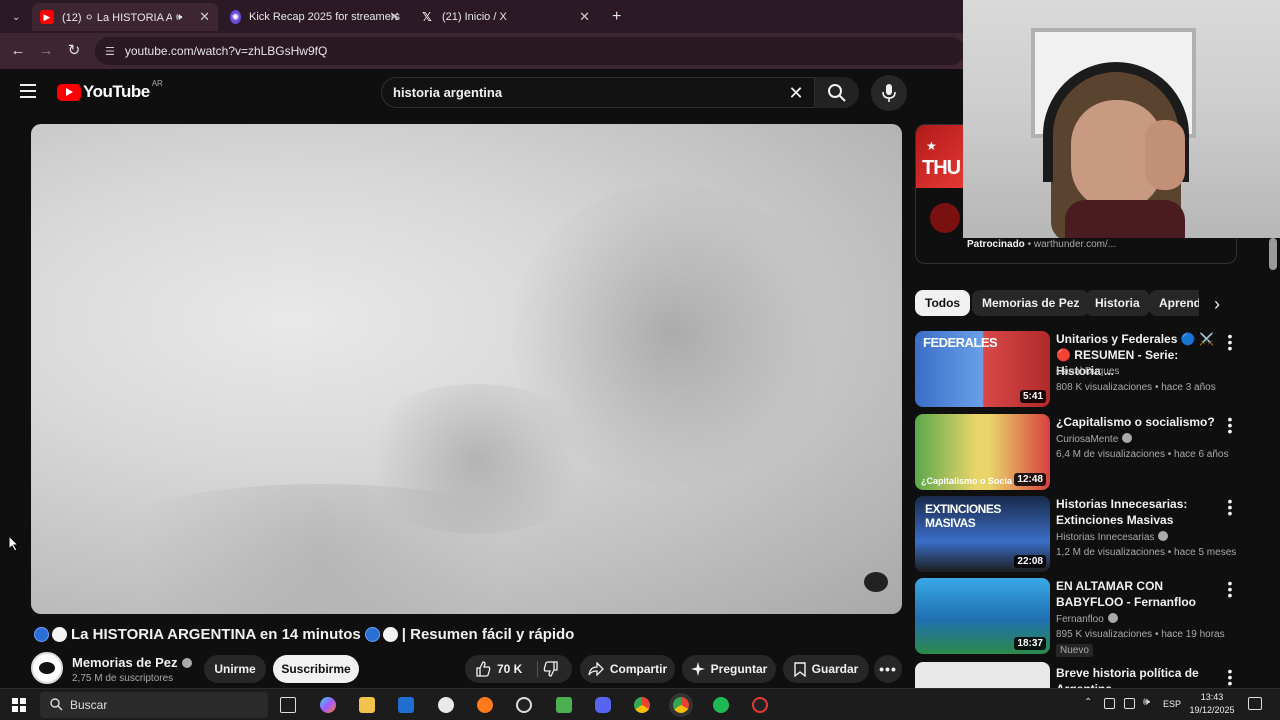  I want to click on word-pad-icon, so click(446, 705).